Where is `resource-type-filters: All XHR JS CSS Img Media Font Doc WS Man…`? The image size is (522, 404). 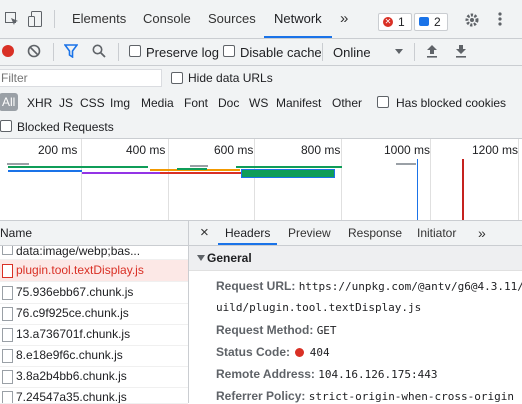 resource-type-filters: All XHR JS CSS Img Media Font Doc WS Man… is located at coordinates (261, 102).